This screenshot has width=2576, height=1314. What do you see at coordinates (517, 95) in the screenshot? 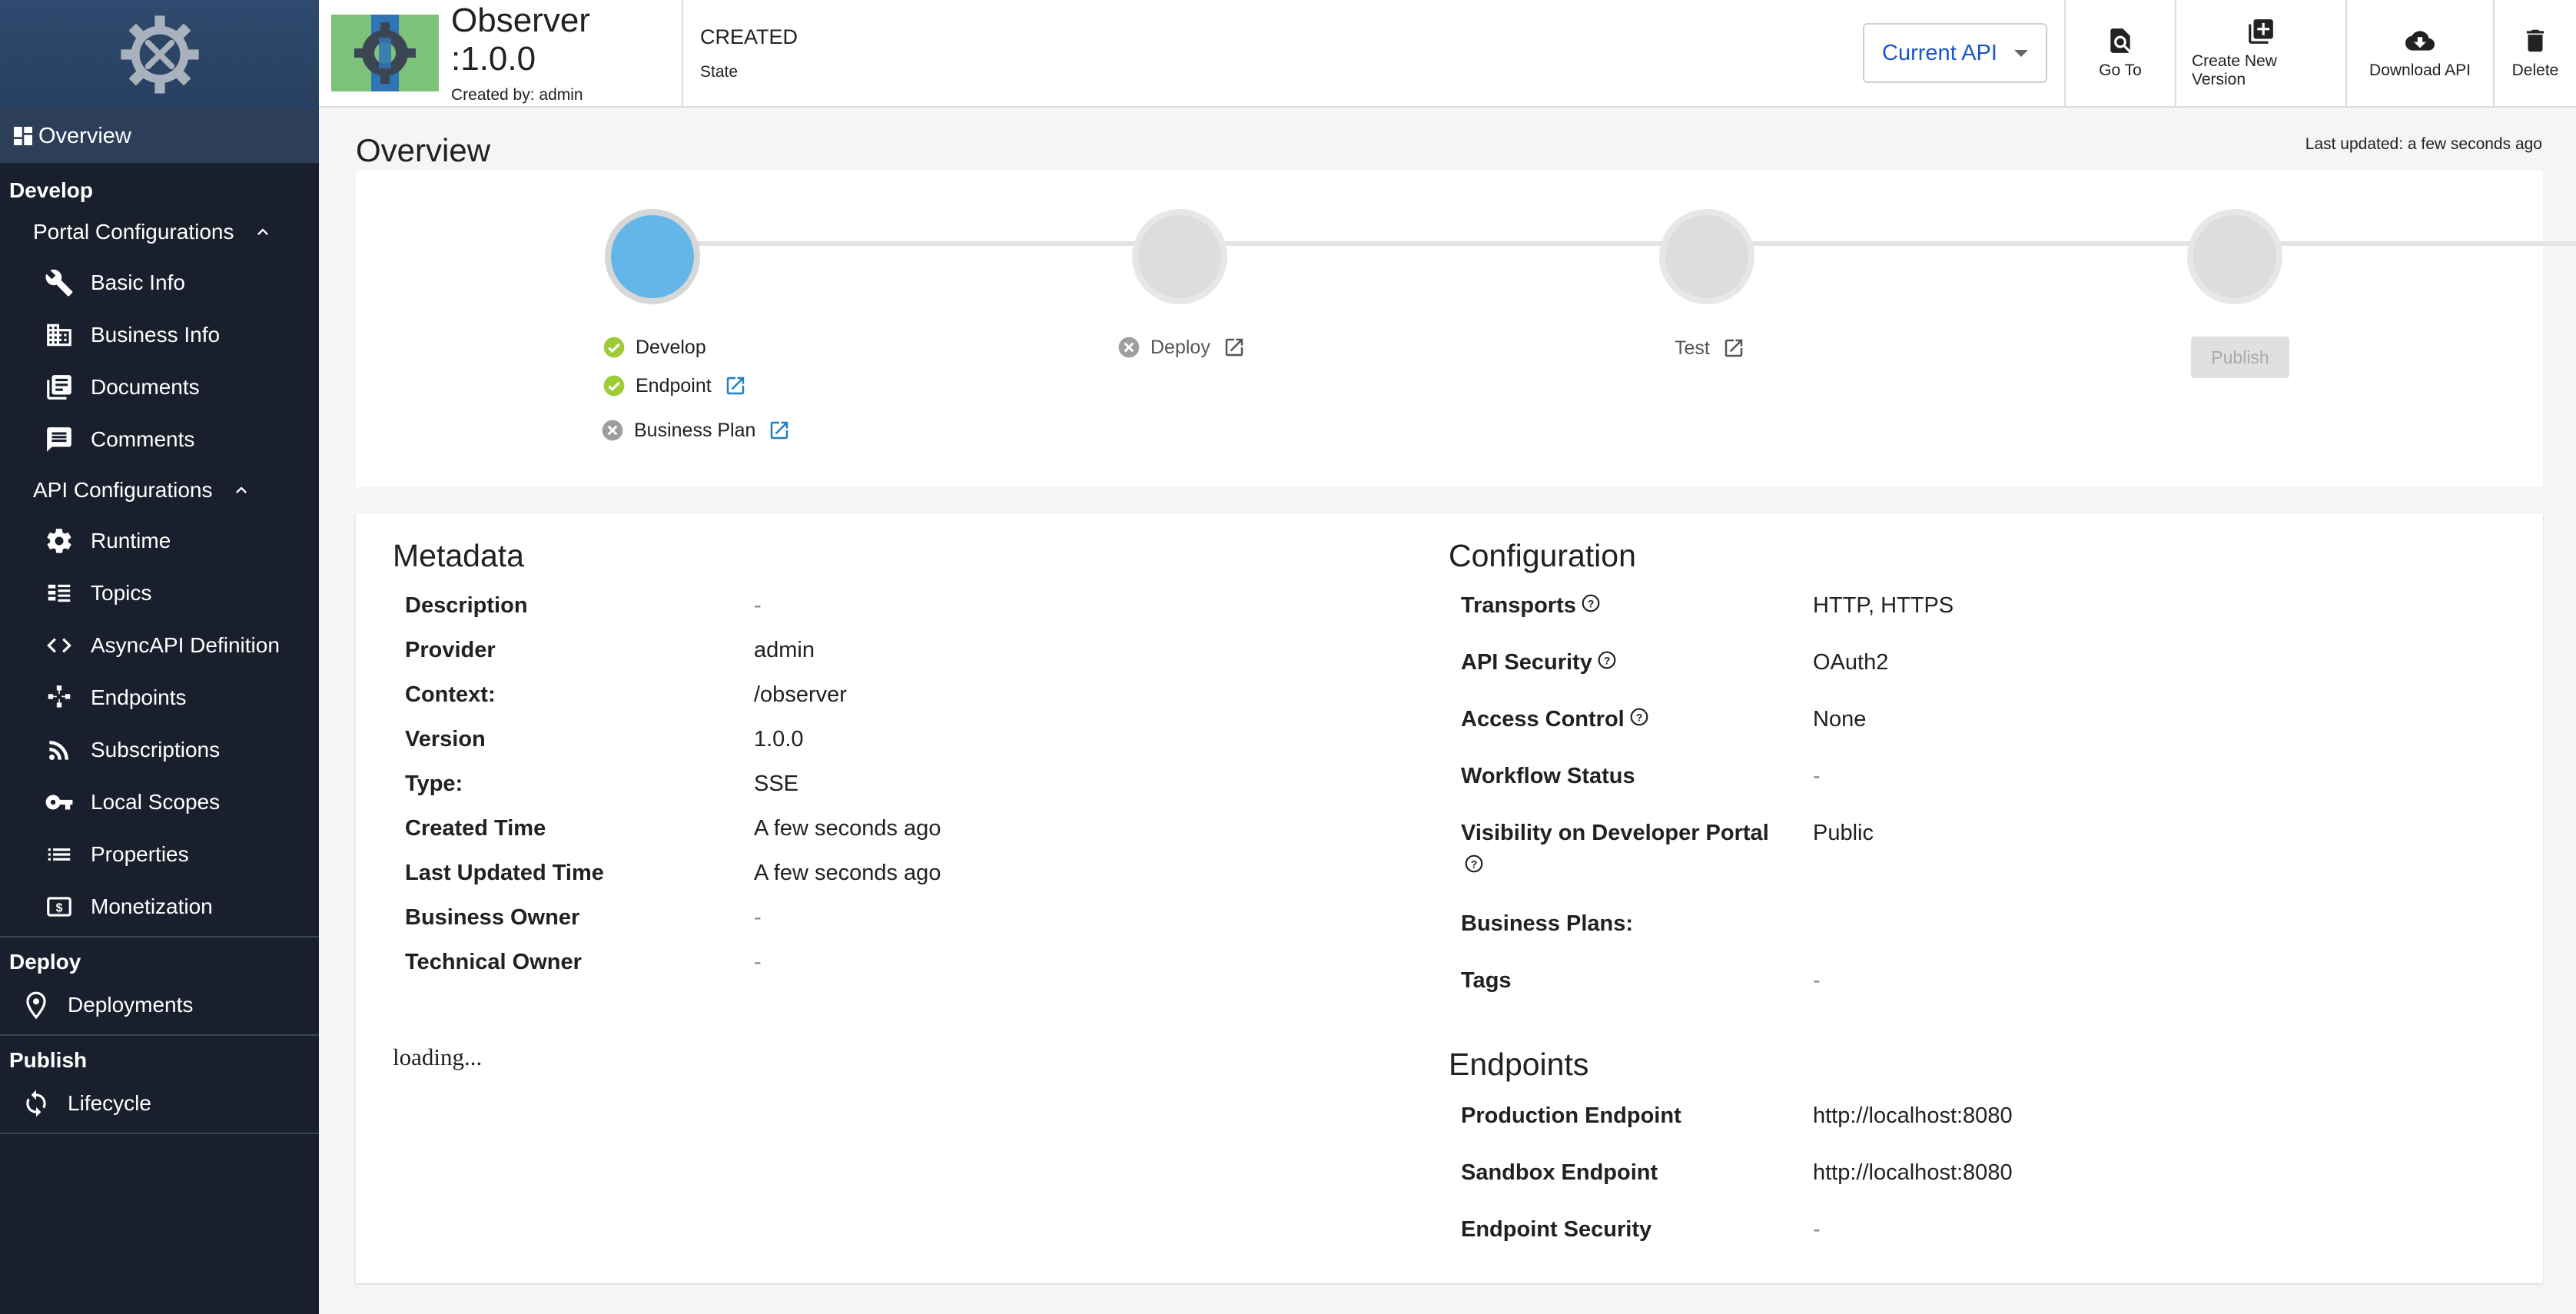
I see `api-created-by: Created by: admin` at bounding box center [517, 95].